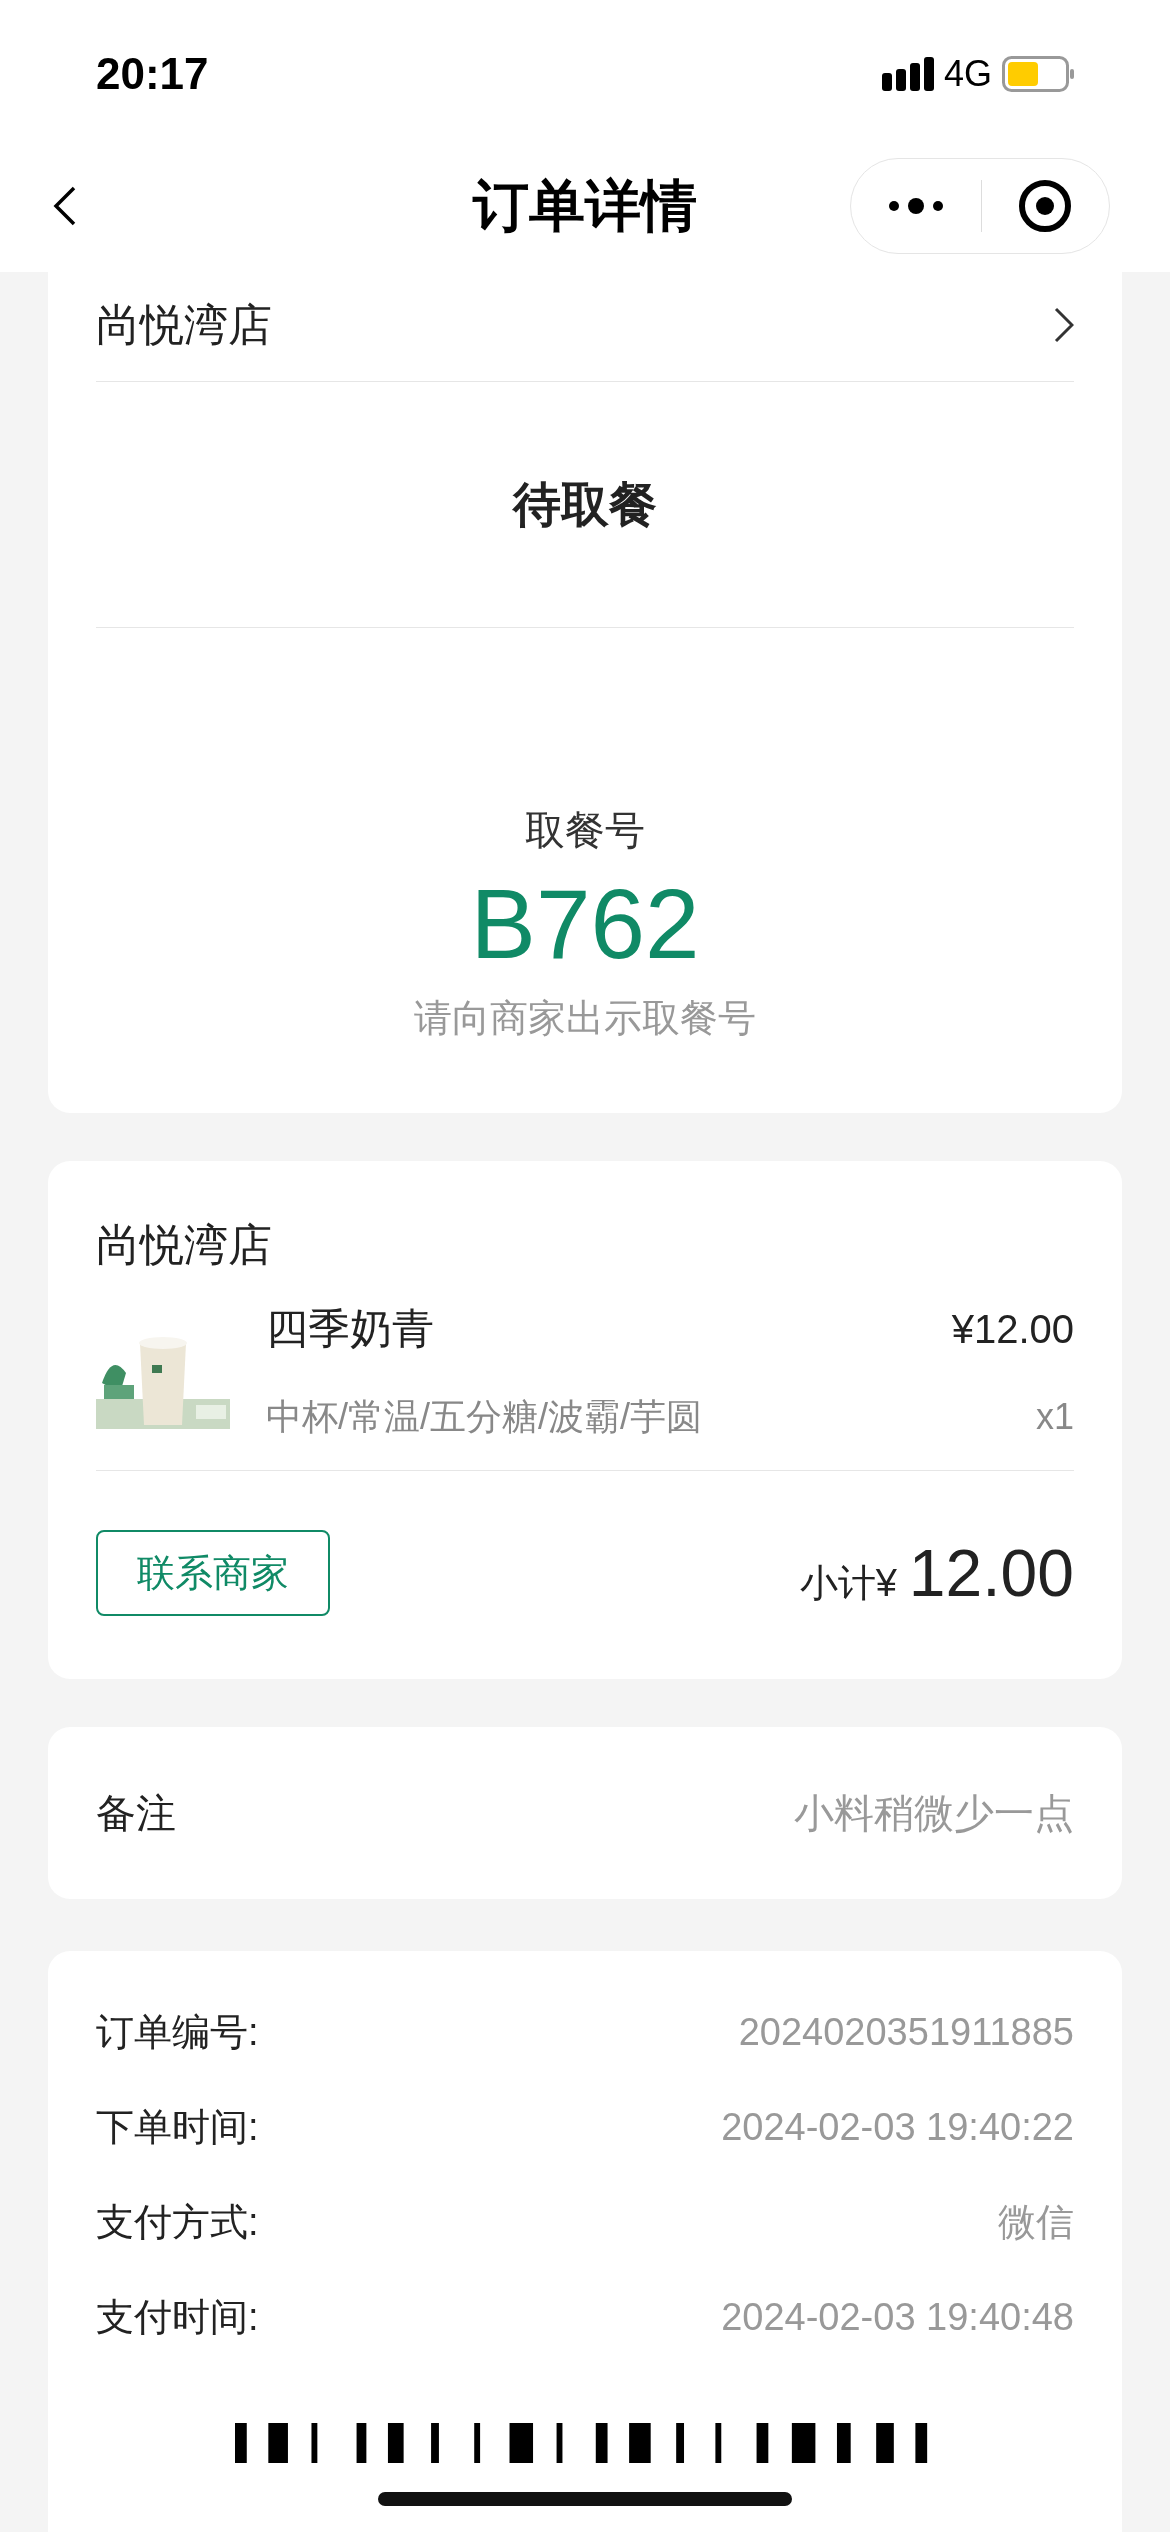  I want to click on target-icon, so click(1045, 206).